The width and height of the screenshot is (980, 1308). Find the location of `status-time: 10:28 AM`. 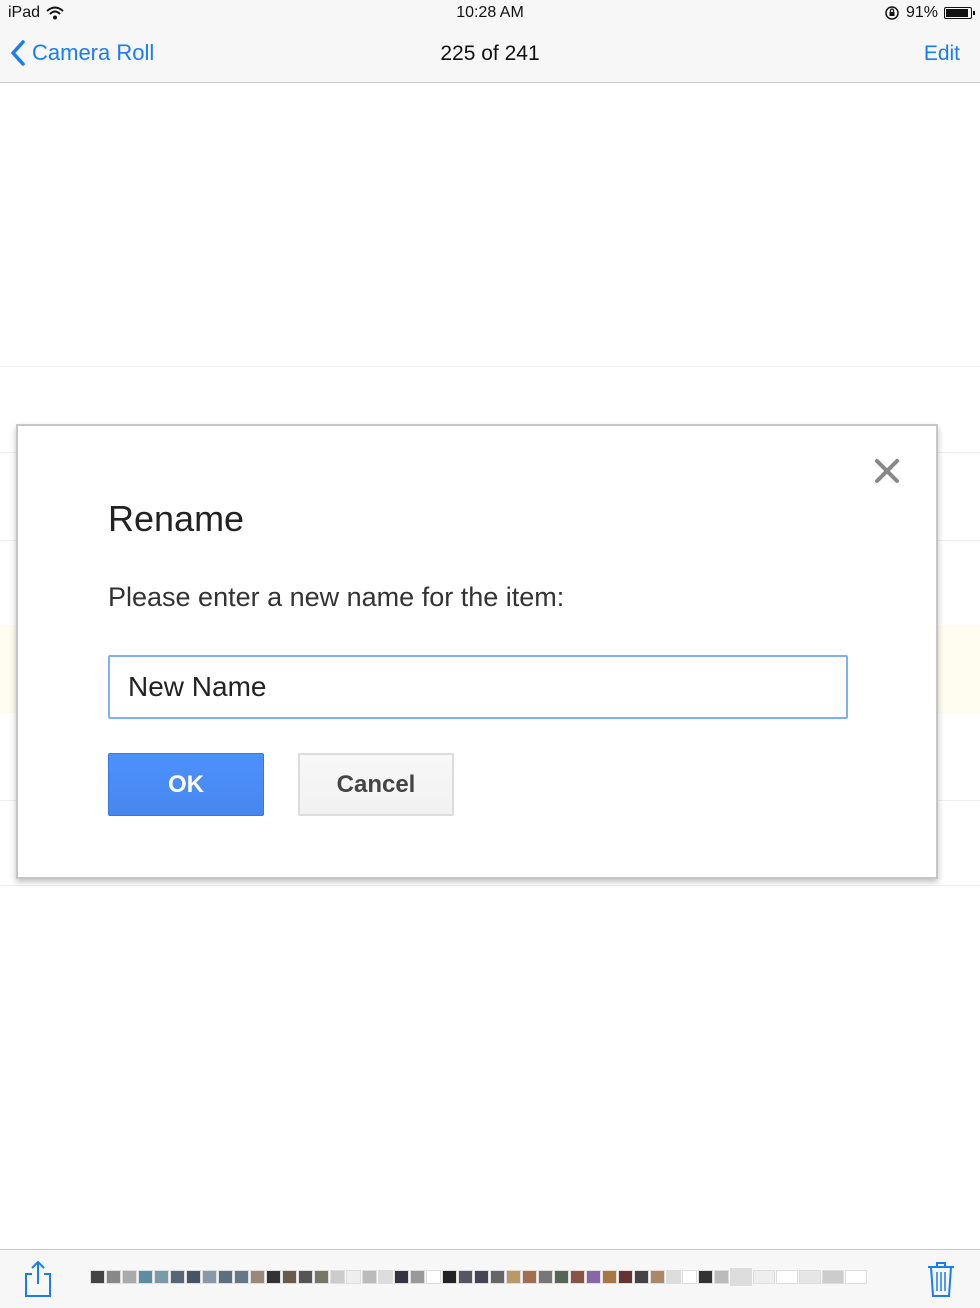

status-time: 10:28 AM is located at coordinates (490, 12).